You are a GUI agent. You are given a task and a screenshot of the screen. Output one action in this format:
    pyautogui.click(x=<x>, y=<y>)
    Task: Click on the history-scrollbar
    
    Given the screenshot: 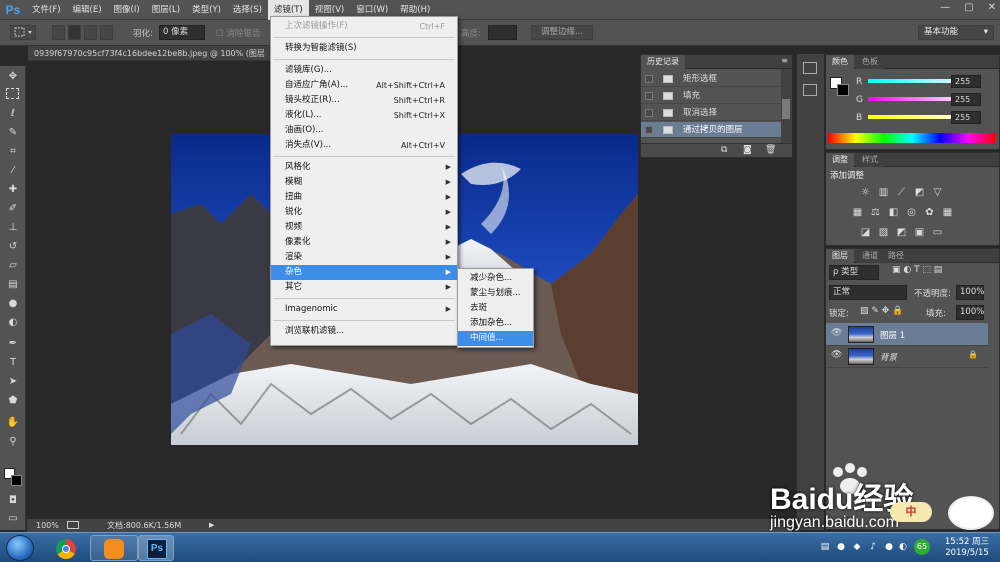 What is the action you would take?
    pyautogui.click(x=786, y=106)
    